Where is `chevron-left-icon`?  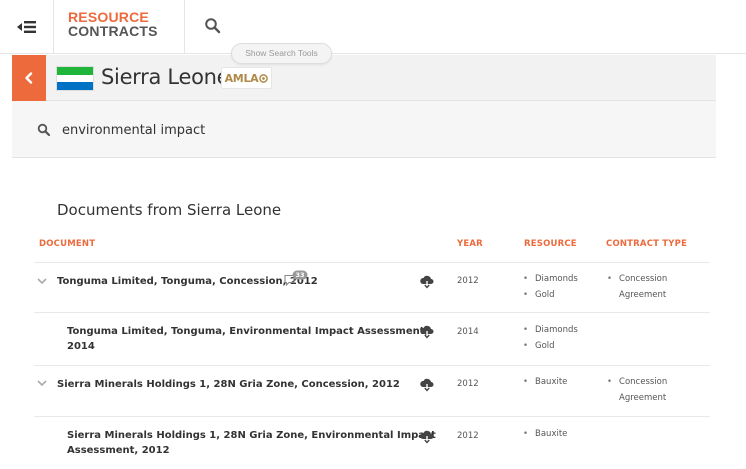
chevron-left-icon is located at coordinates (29, 78).